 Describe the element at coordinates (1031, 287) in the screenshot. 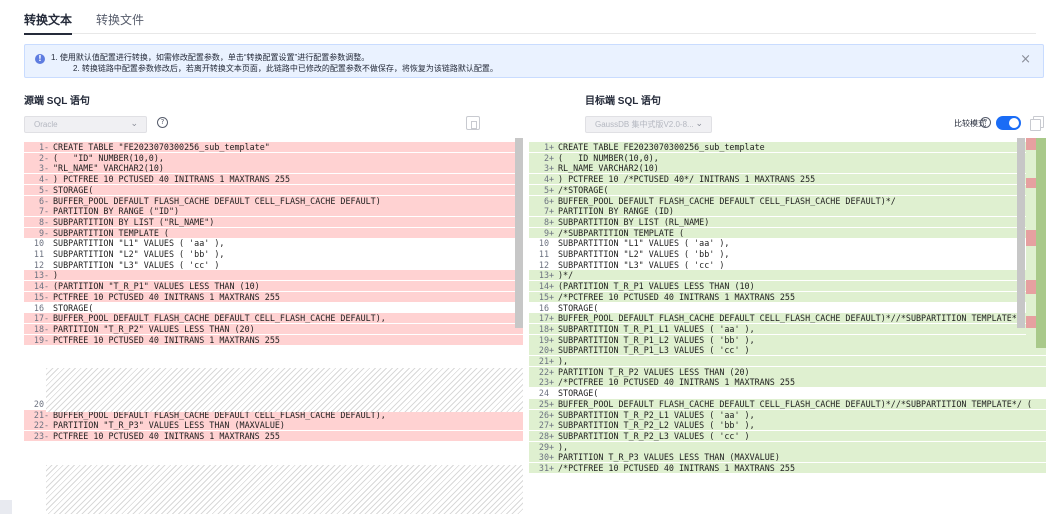

I see `diff-minimap-mark` at that location.